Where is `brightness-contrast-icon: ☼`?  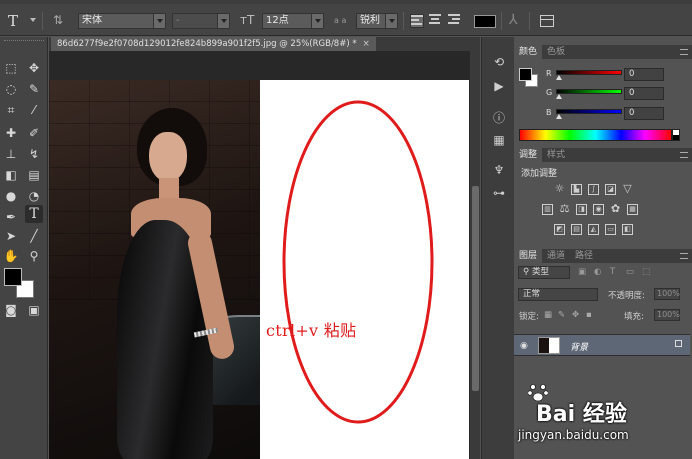
brightness-contrast-icon: ☼ is located at coordinates (559, 189).